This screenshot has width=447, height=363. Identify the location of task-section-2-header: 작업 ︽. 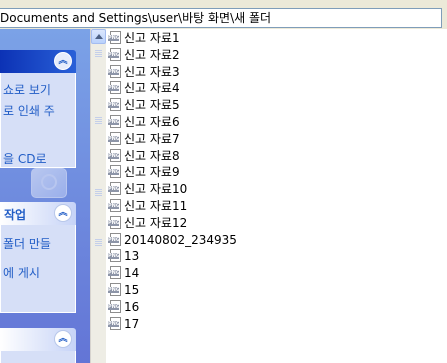
(38, 213).